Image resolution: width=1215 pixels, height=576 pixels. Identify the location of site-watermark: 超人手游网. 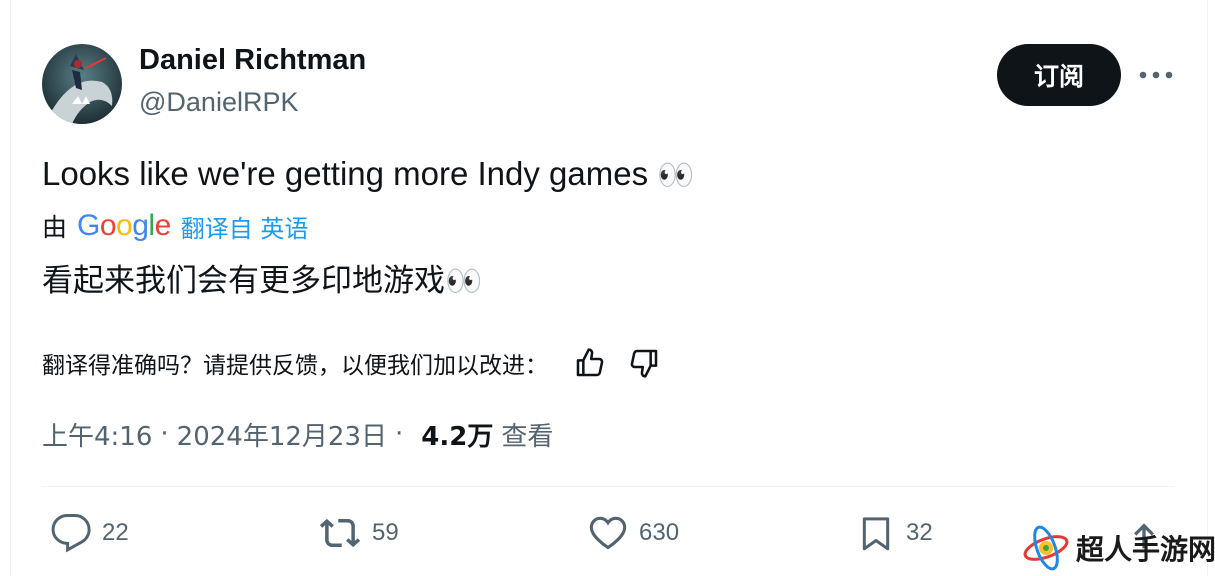
(1117, 548).